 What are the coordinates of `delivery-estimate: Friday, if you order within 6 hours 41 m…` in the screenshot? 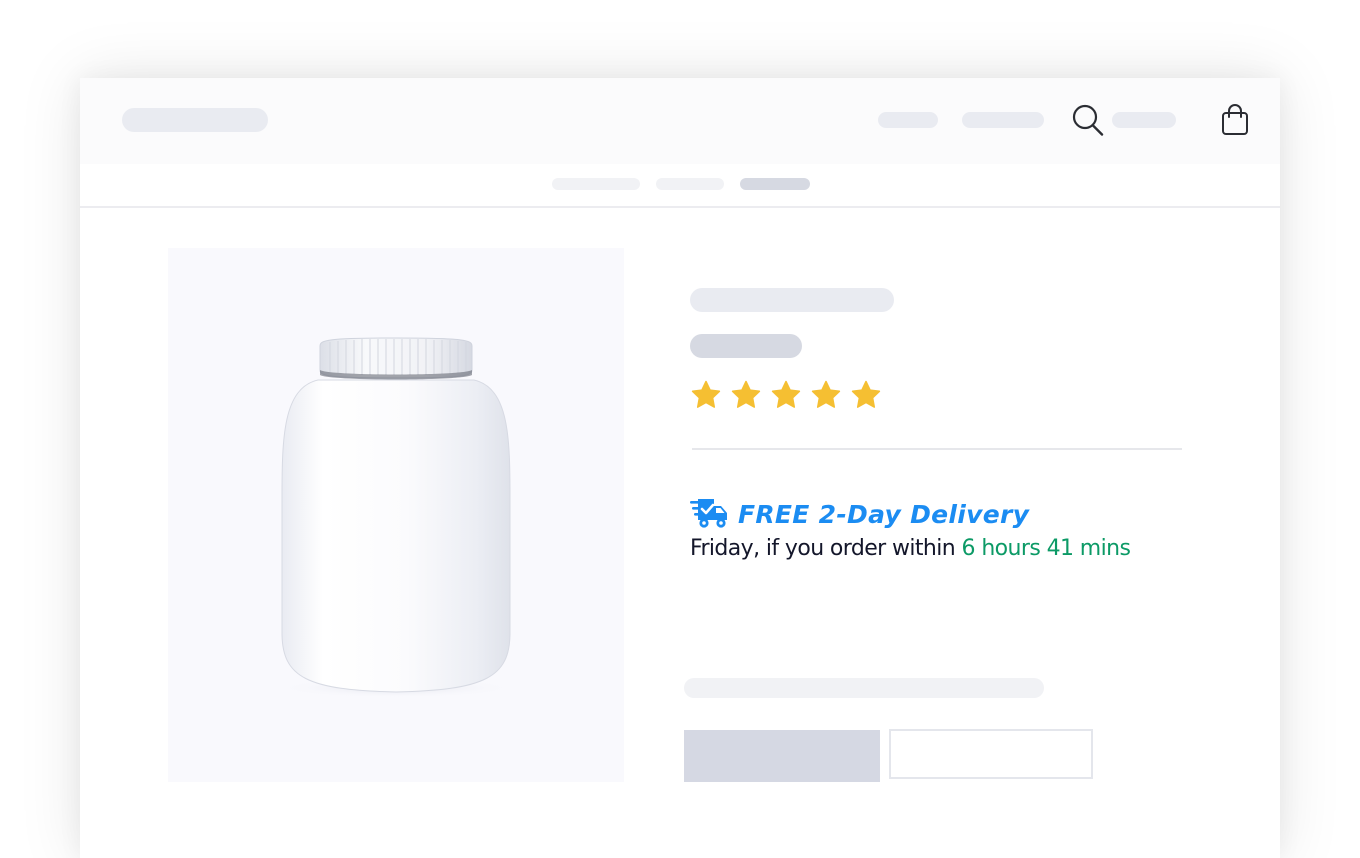 It's located at (950, 548).